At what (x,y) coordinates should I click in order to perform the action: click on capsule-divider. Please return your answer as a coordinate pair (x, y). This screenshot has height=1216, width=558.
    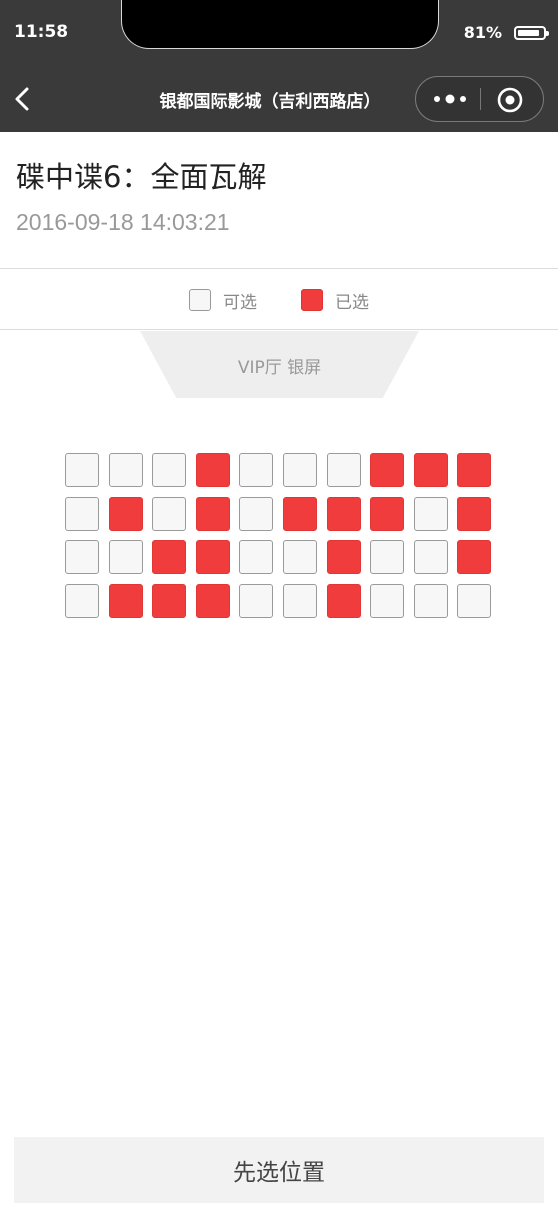
    Looking at the image, I should click on (480, 99).